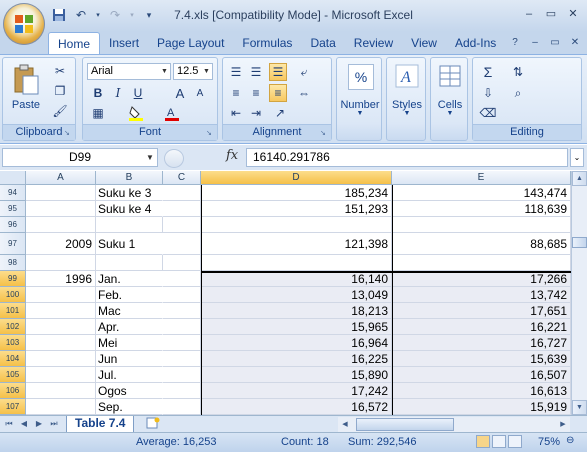 The width and height of the screenshot is (587, 452). What do you see at coordinates (563, 424) in the screenshot?
I see `scroll-right-icon: ▶` at bounding box center [563, 424].